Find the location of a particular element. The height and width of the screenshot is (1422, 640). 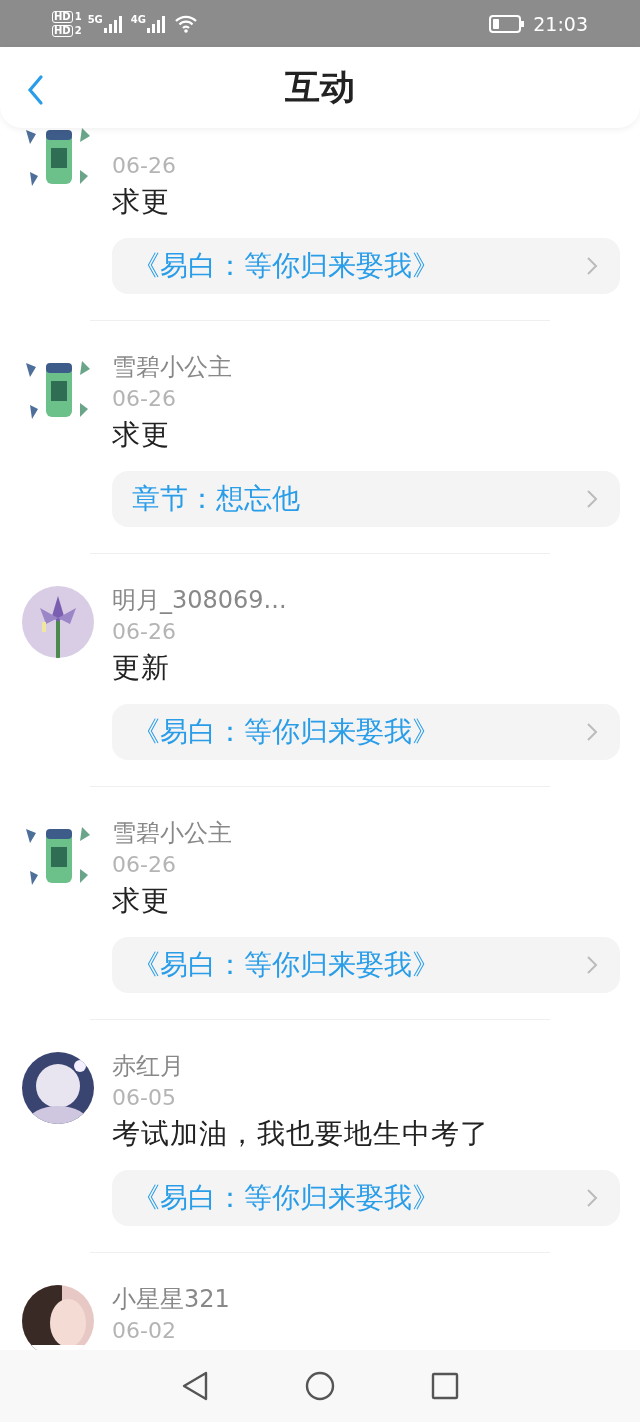

book-link: 章节：想忘他 is located at coordinates (366, 499).